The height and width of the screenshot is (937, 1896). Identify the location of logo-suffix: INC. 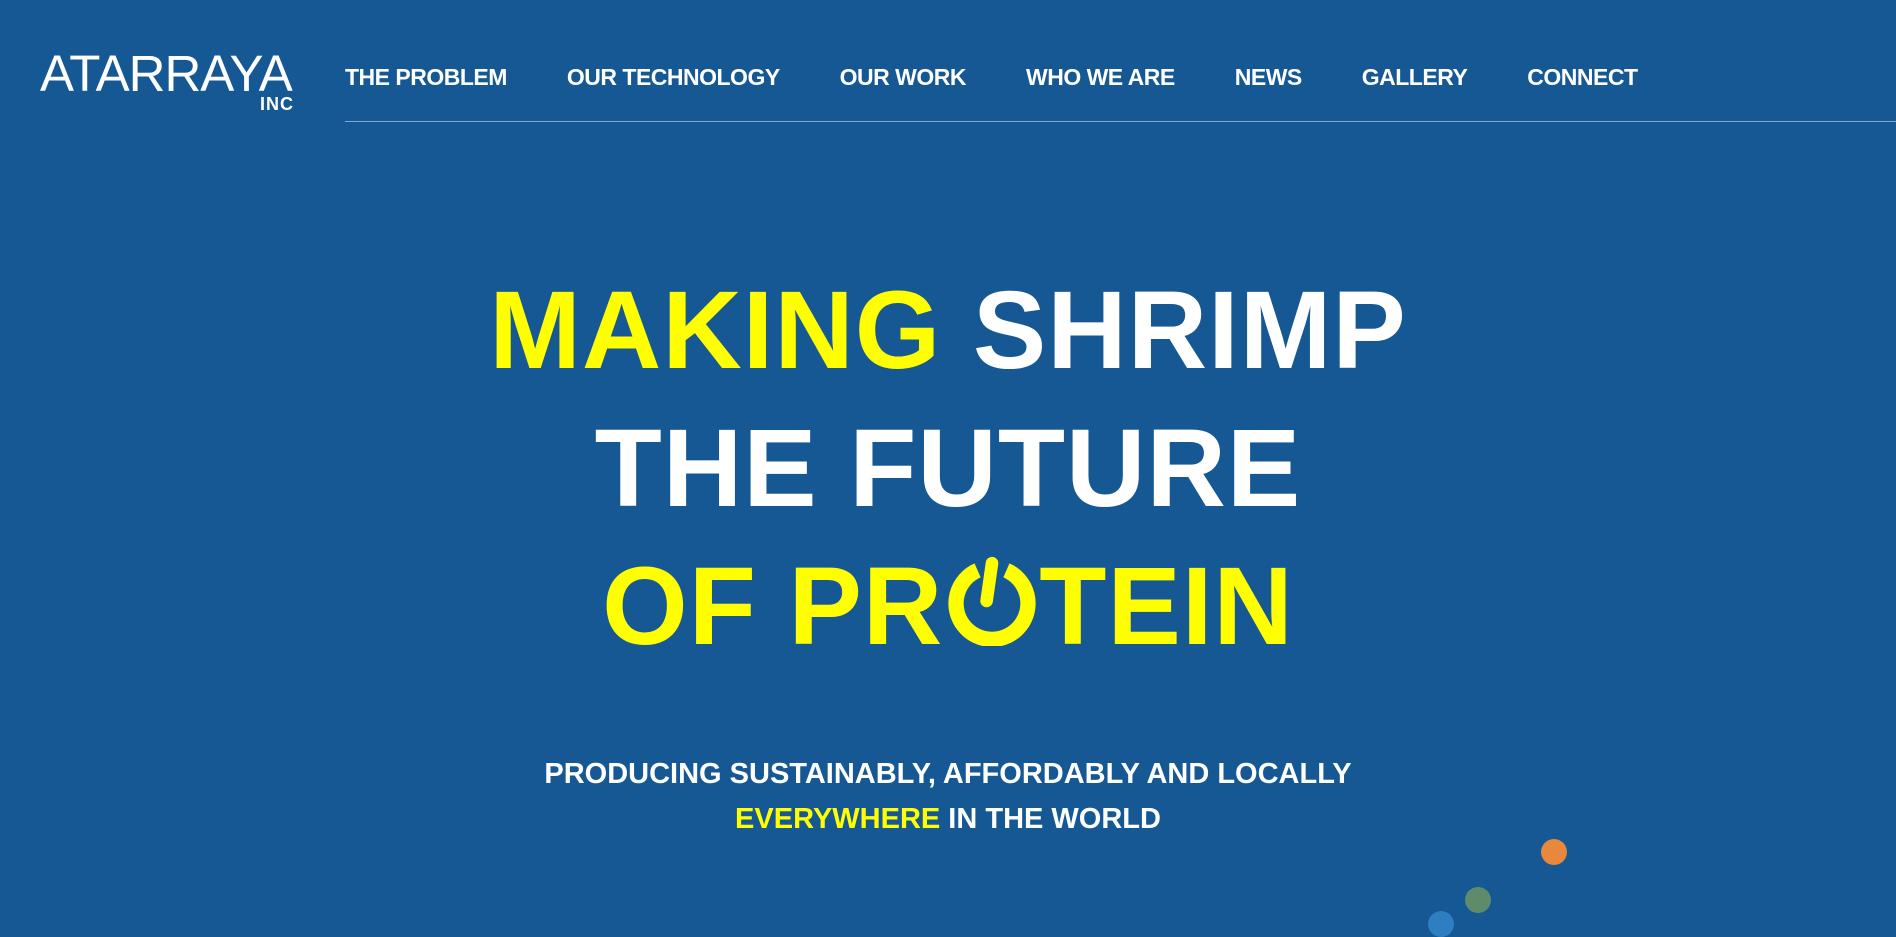
(277, 104).